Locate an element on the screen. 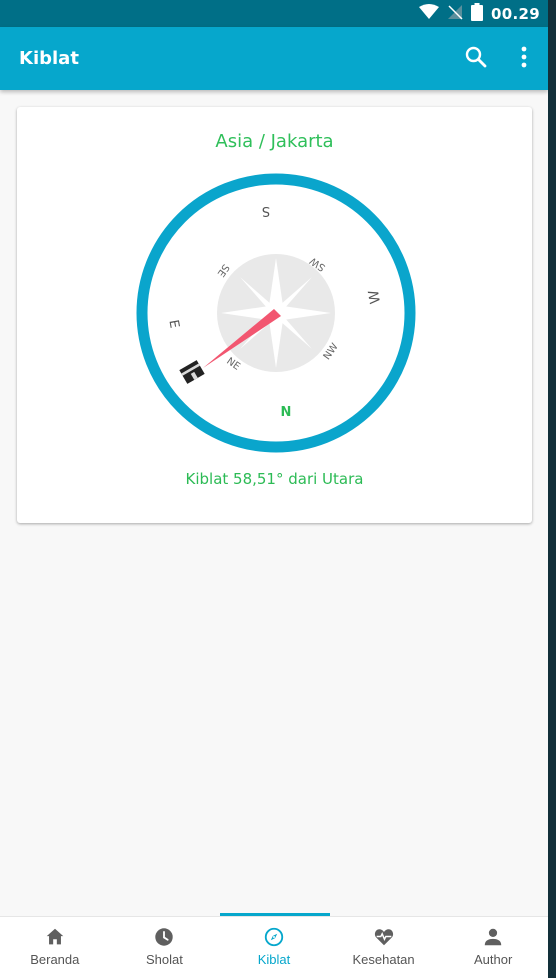 The height and width of the screenshot is (978, 556). home-icon is located at coordinates (55, 937).